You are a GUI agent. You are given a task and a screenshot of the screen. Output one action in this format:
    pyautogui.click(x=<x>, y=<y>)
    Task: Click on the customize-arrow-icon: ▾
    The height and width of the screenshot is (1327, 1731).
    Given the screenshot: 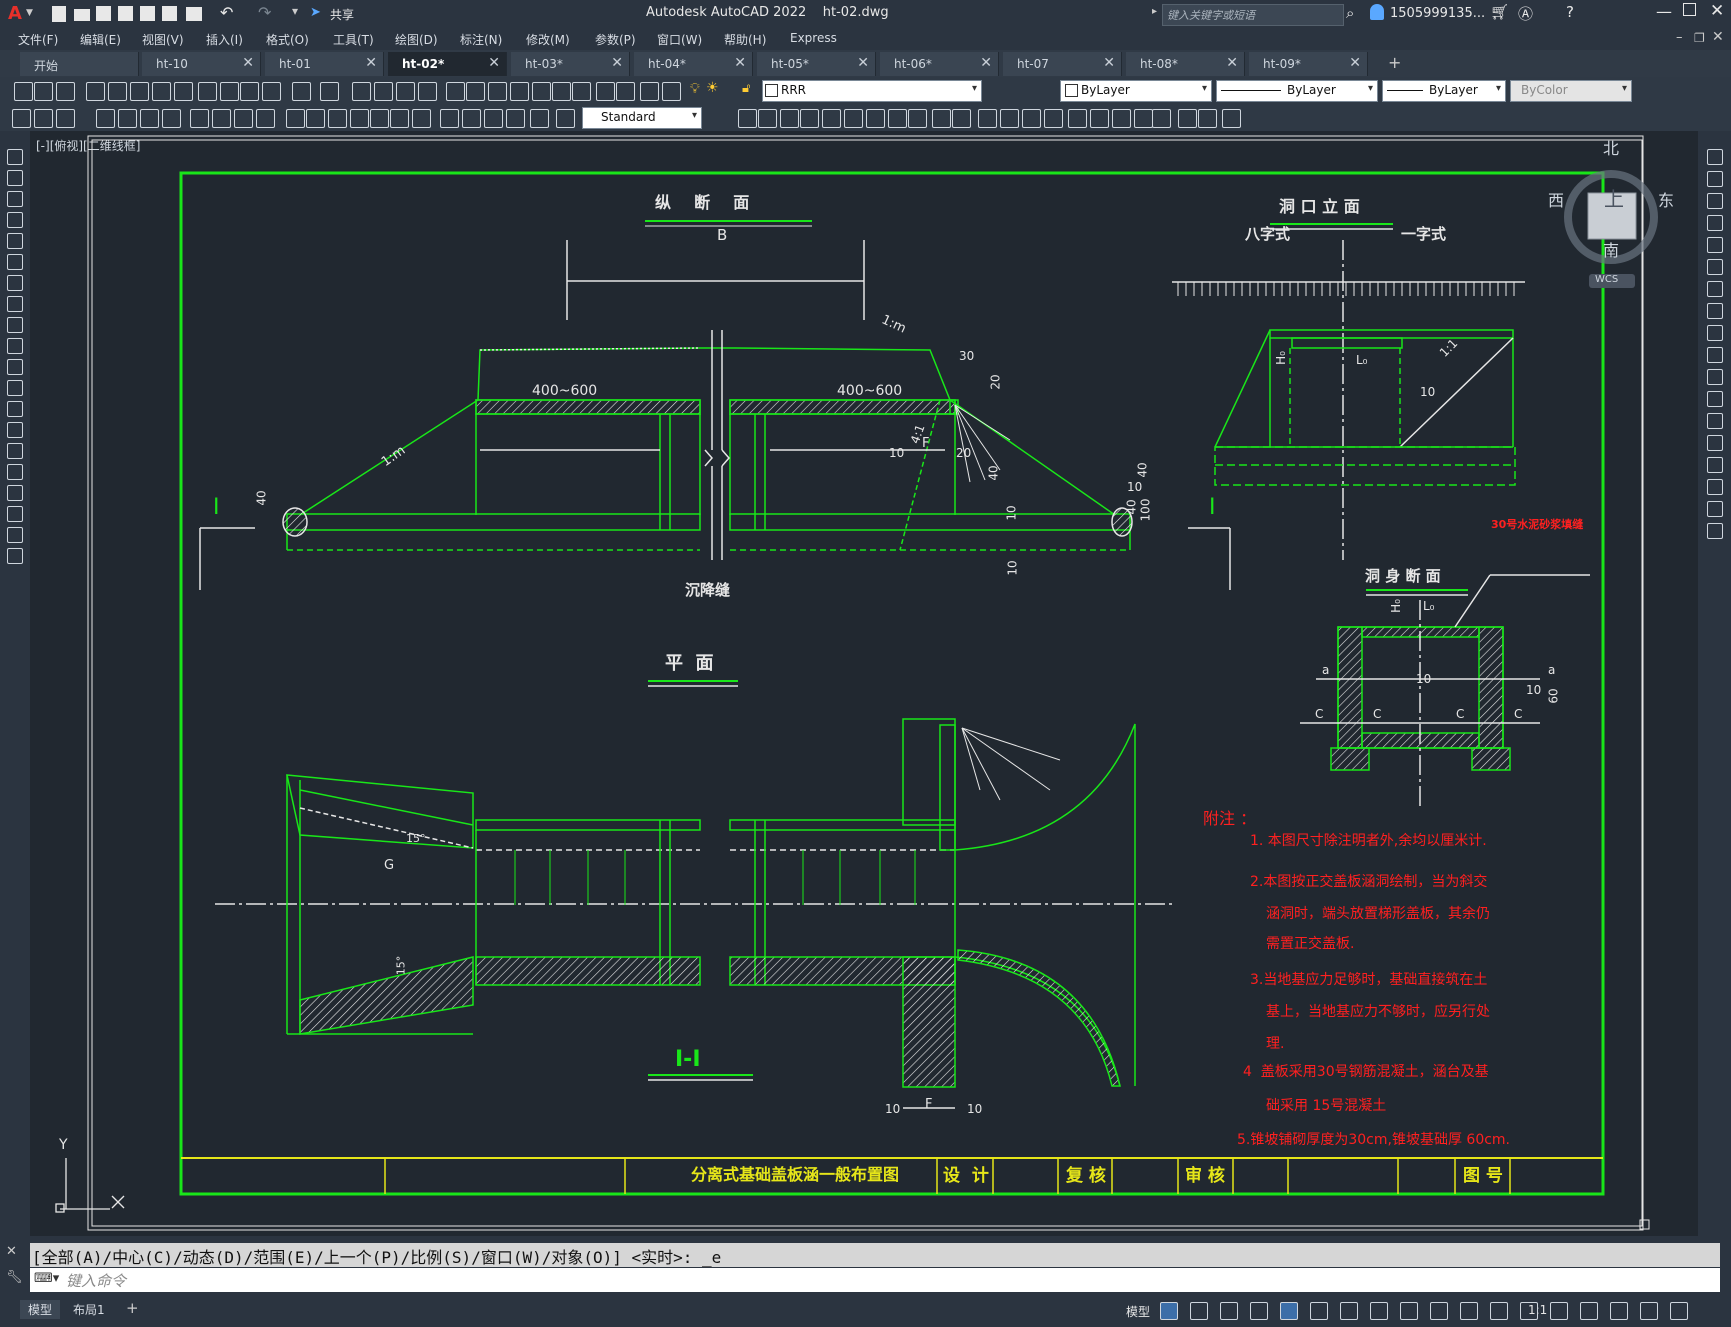 What is the action you would take?
    pyautogui.click(x=295, y=11)
    